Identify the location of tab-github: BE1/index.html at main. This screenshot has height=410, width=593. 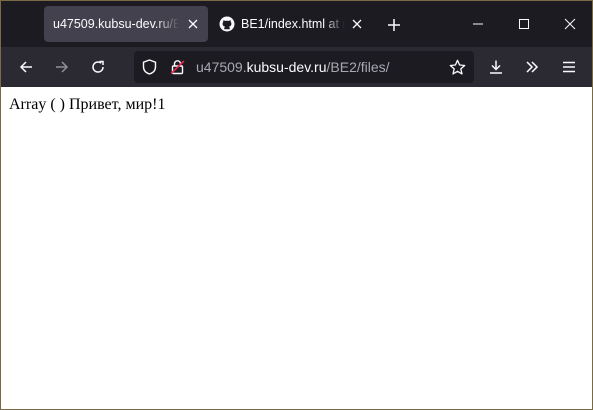
(291, 24).